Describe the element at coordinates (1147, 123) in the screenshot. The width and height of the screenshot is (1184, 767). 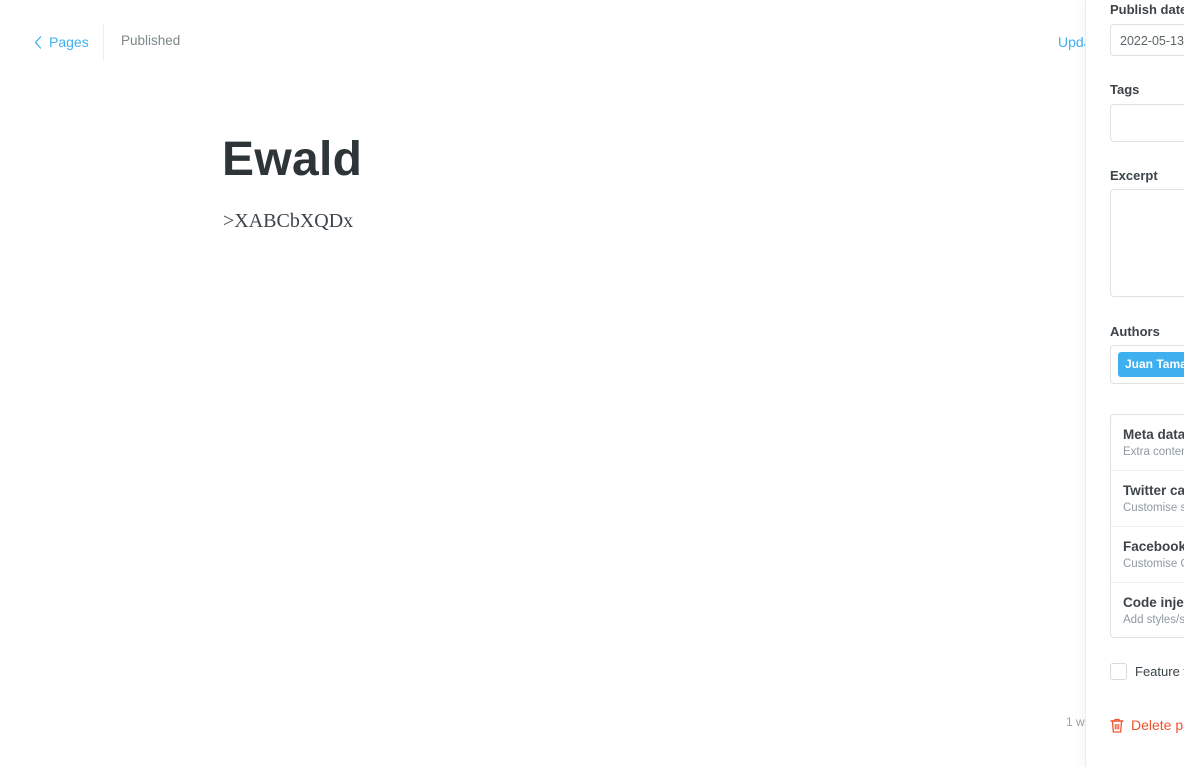
I see `tags-input` at that location.